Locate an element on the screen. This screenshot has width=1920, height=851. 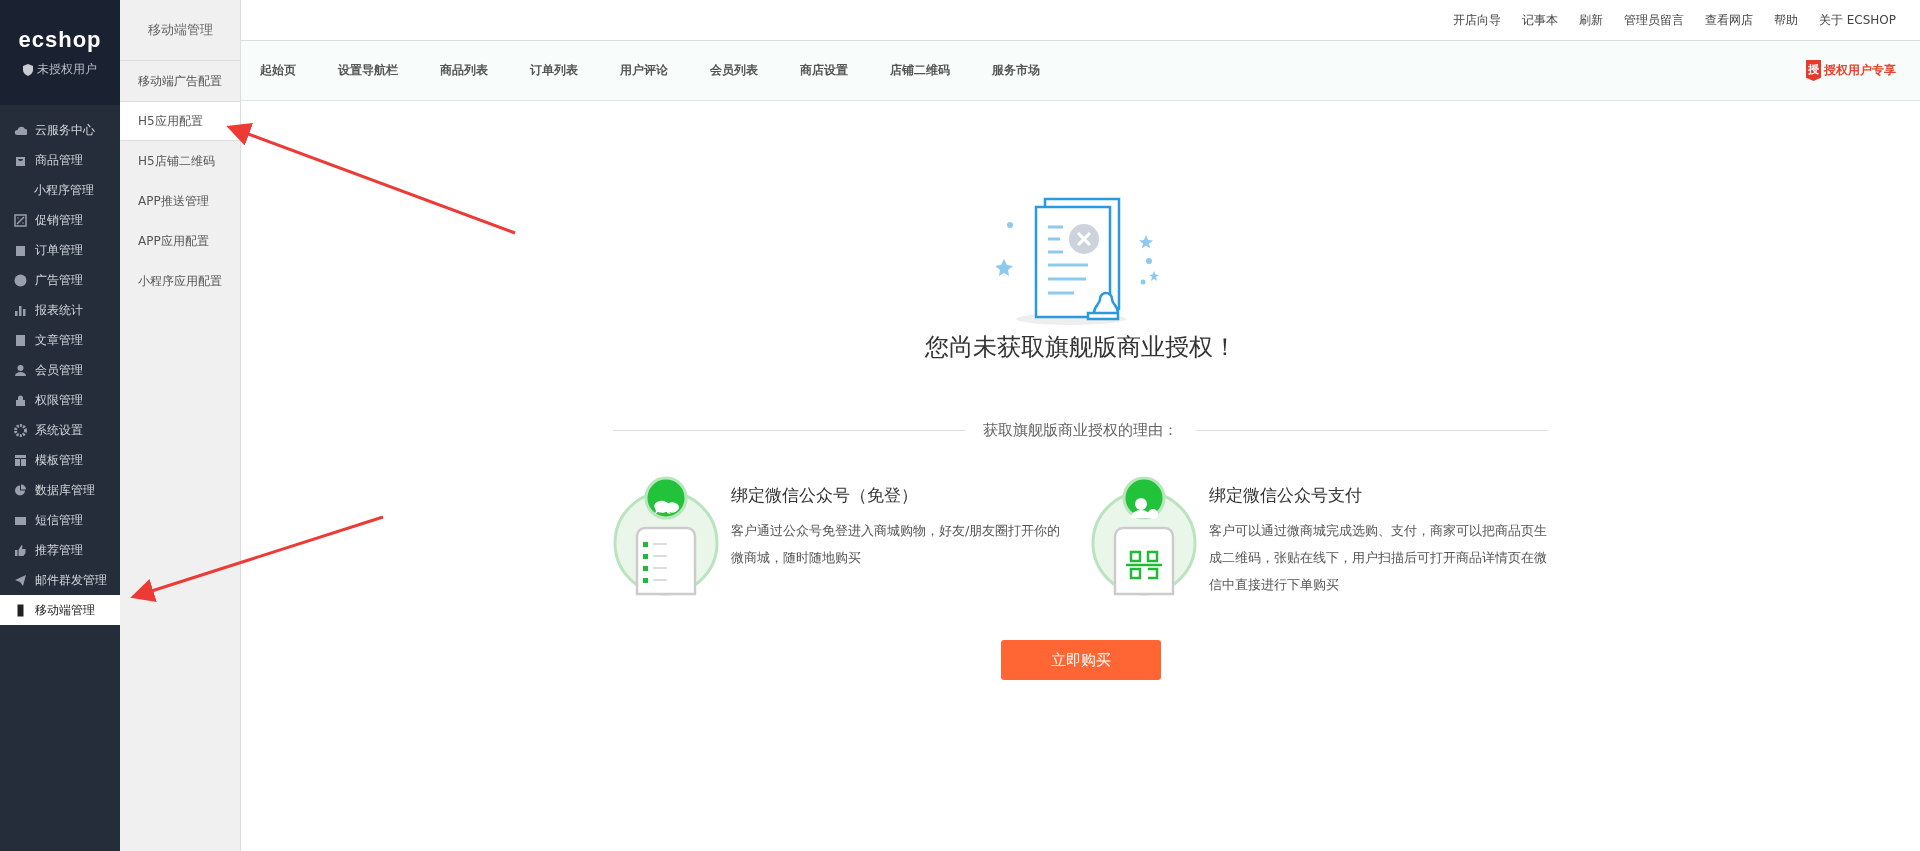
sidebar-item: 邮件群发管理 is located at coordinates (60, 580).